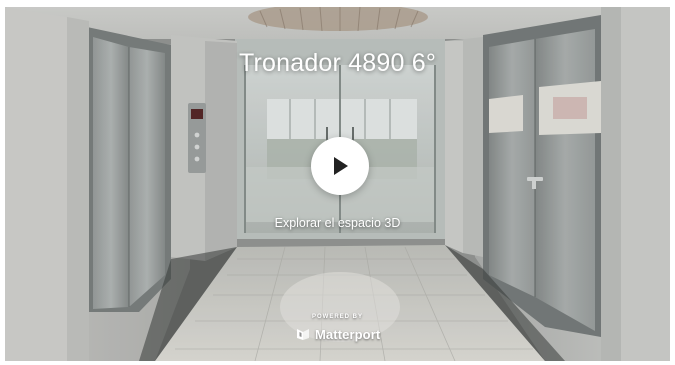 This screenshot has width=675, height=365. What do you see at coordinates (337, 223) in the screenshot?
I see `explore-3d-link: Explorar el espacio 3D` at bounding box center [337, 223].